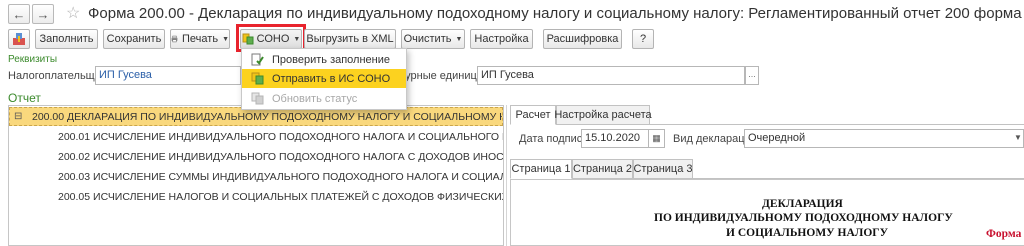 Image resolution: width=1024 pixels, height=246 pixels. What do you see at coordinates (582, 39) in the screenshot?
I see `decode-button: Расшифровка` at bounding box center [582, 39].